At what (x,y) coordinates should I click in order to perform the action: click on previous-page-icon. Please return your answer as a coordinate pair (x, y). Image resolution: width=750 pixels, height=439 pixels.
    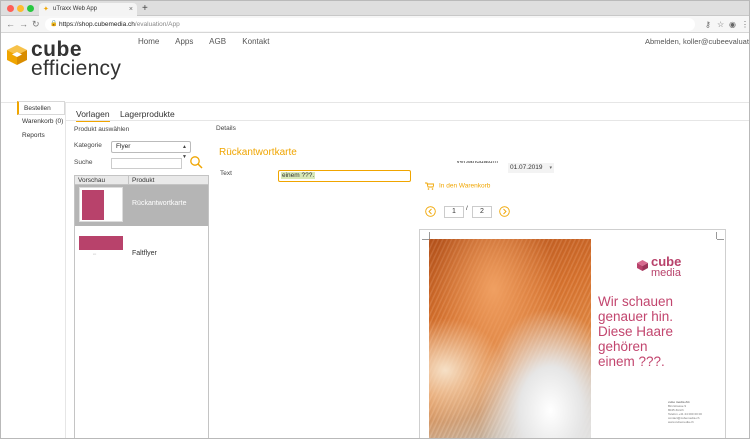
    Looking at the image, I should click on (430, 211).